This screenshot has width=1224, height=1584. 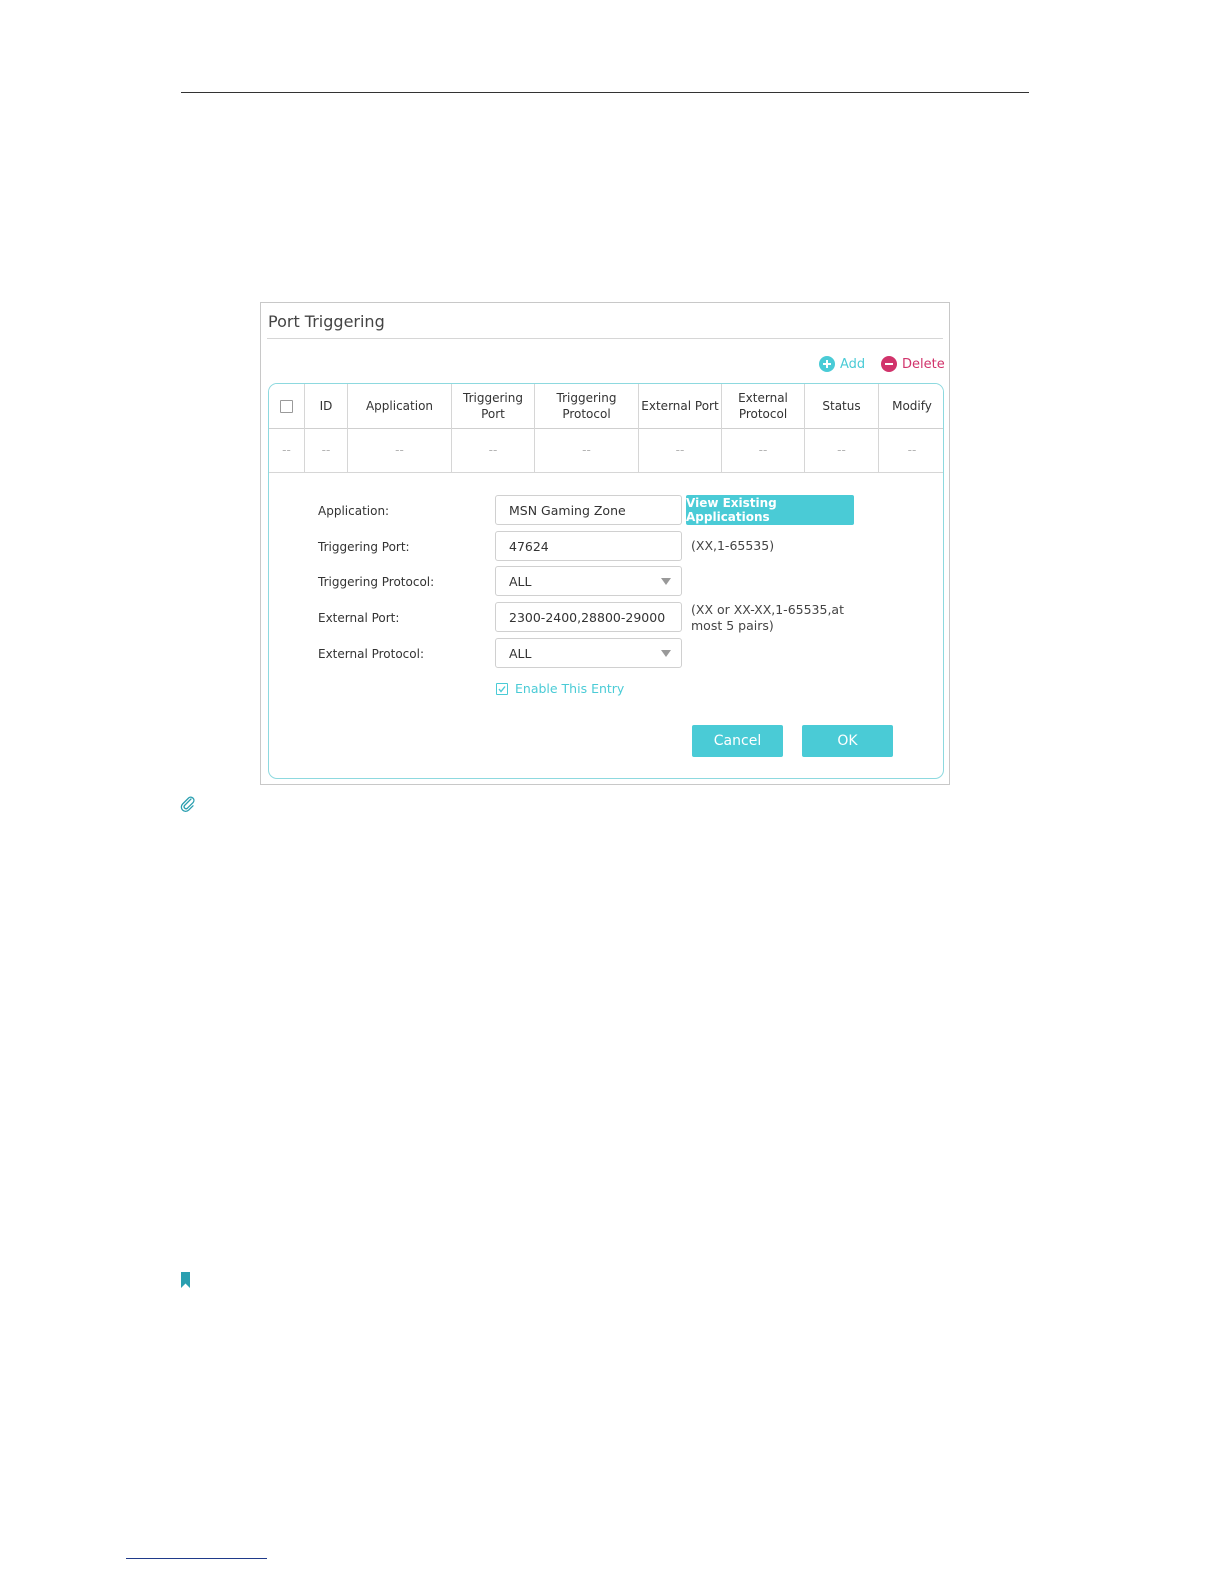 I want to click on external-port-hint: (XX or XX-XX,1-65535,at most 5 pairs), so click(x=767, y=617).